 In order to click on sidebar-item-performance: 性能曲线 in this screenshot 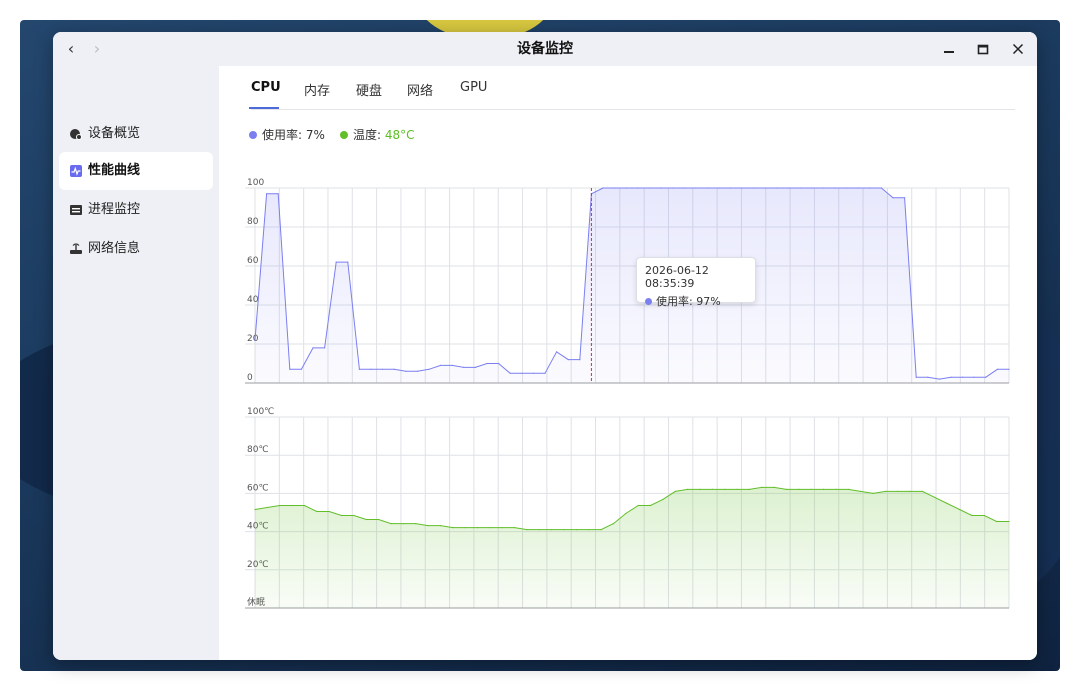, I will do `click(136, 171)`.